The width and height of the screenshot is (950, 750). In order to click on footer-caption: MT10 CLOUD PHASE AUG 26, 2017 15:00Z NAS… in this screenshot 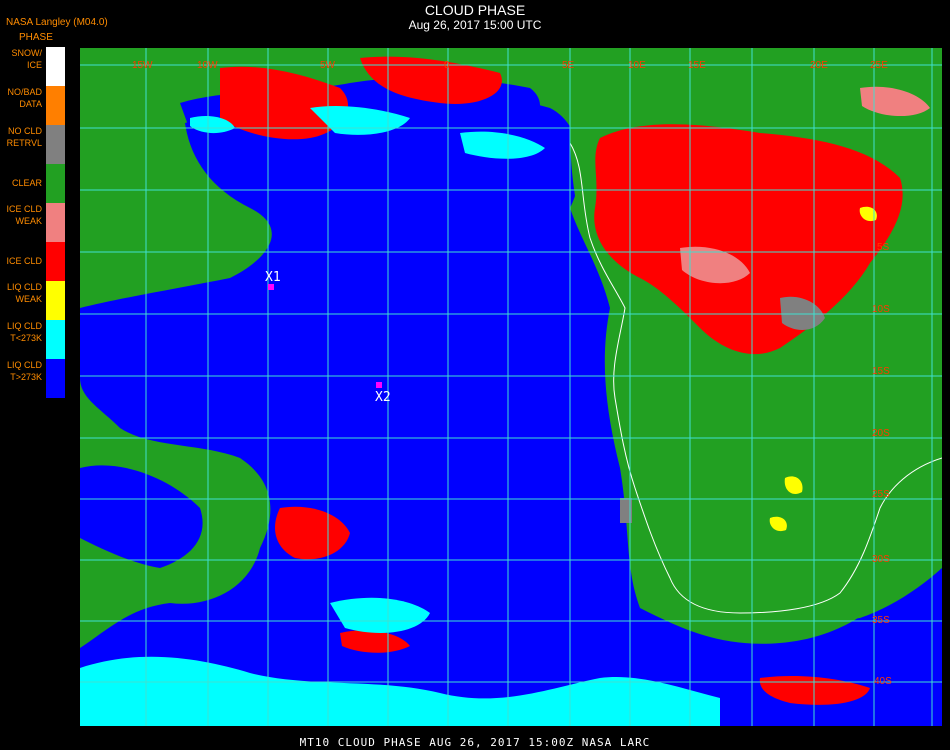, I will do `click(475, 742)`.